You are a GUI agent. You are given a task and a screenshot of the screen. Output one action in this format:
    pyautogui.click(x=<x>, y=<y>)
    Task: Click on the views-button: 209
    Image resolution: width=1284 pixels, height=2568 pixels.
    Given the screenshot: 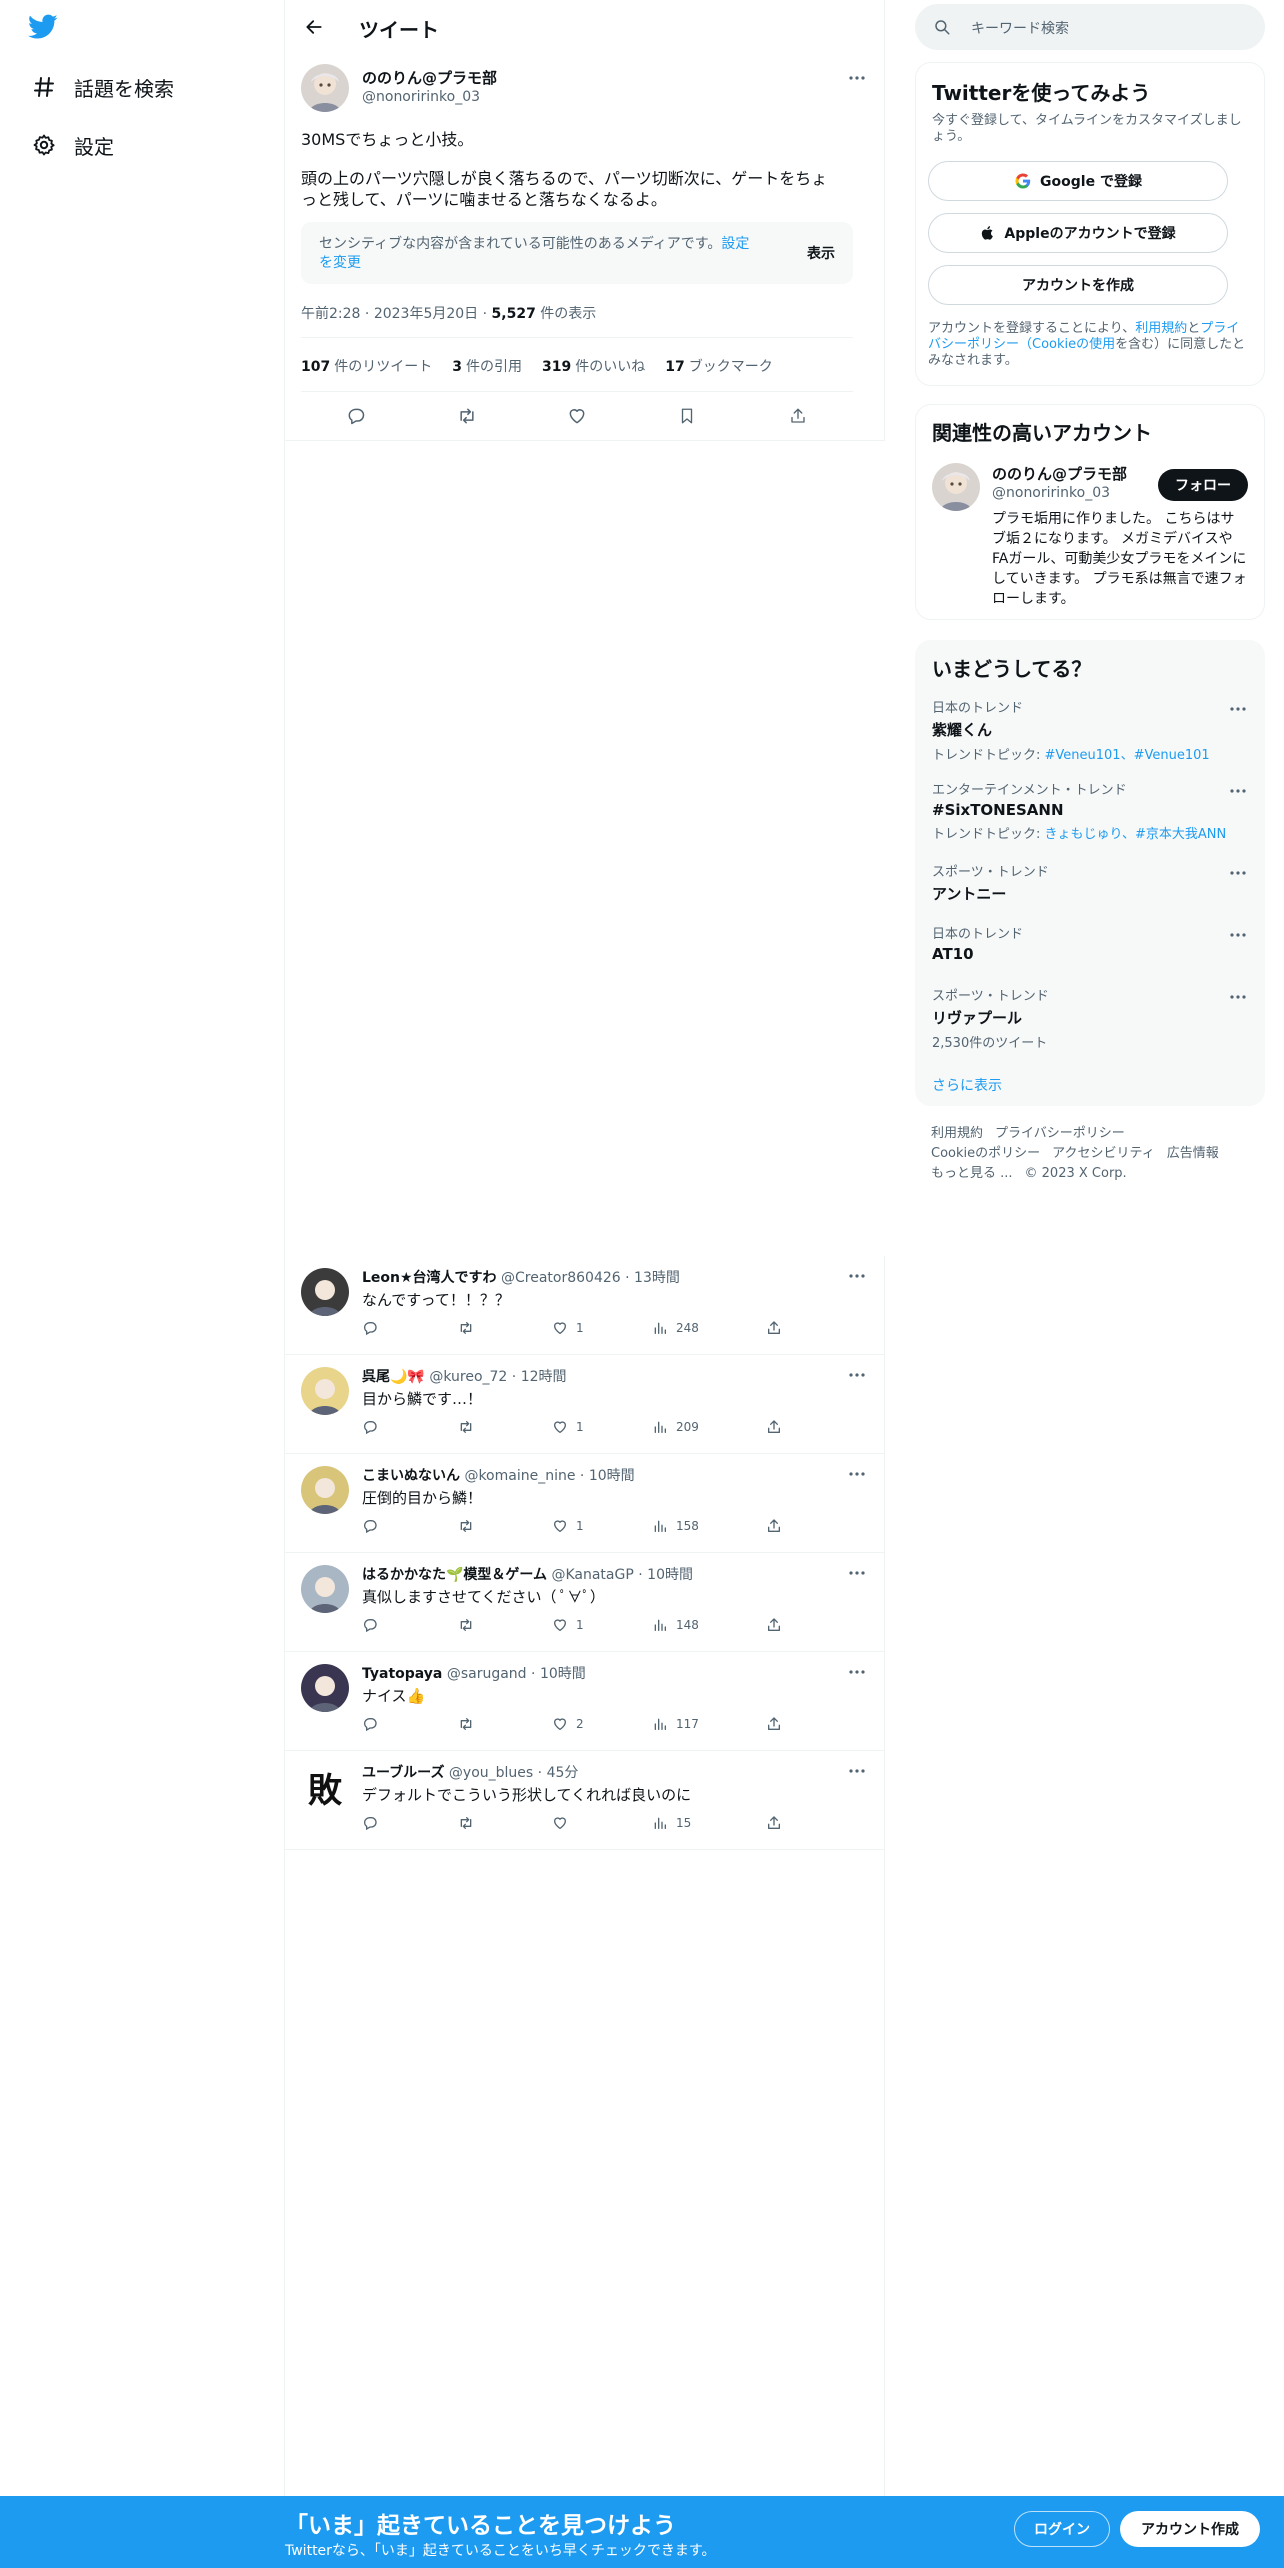 What is the action you would take?
    pyautogui.click(x=675, y=1427)
    